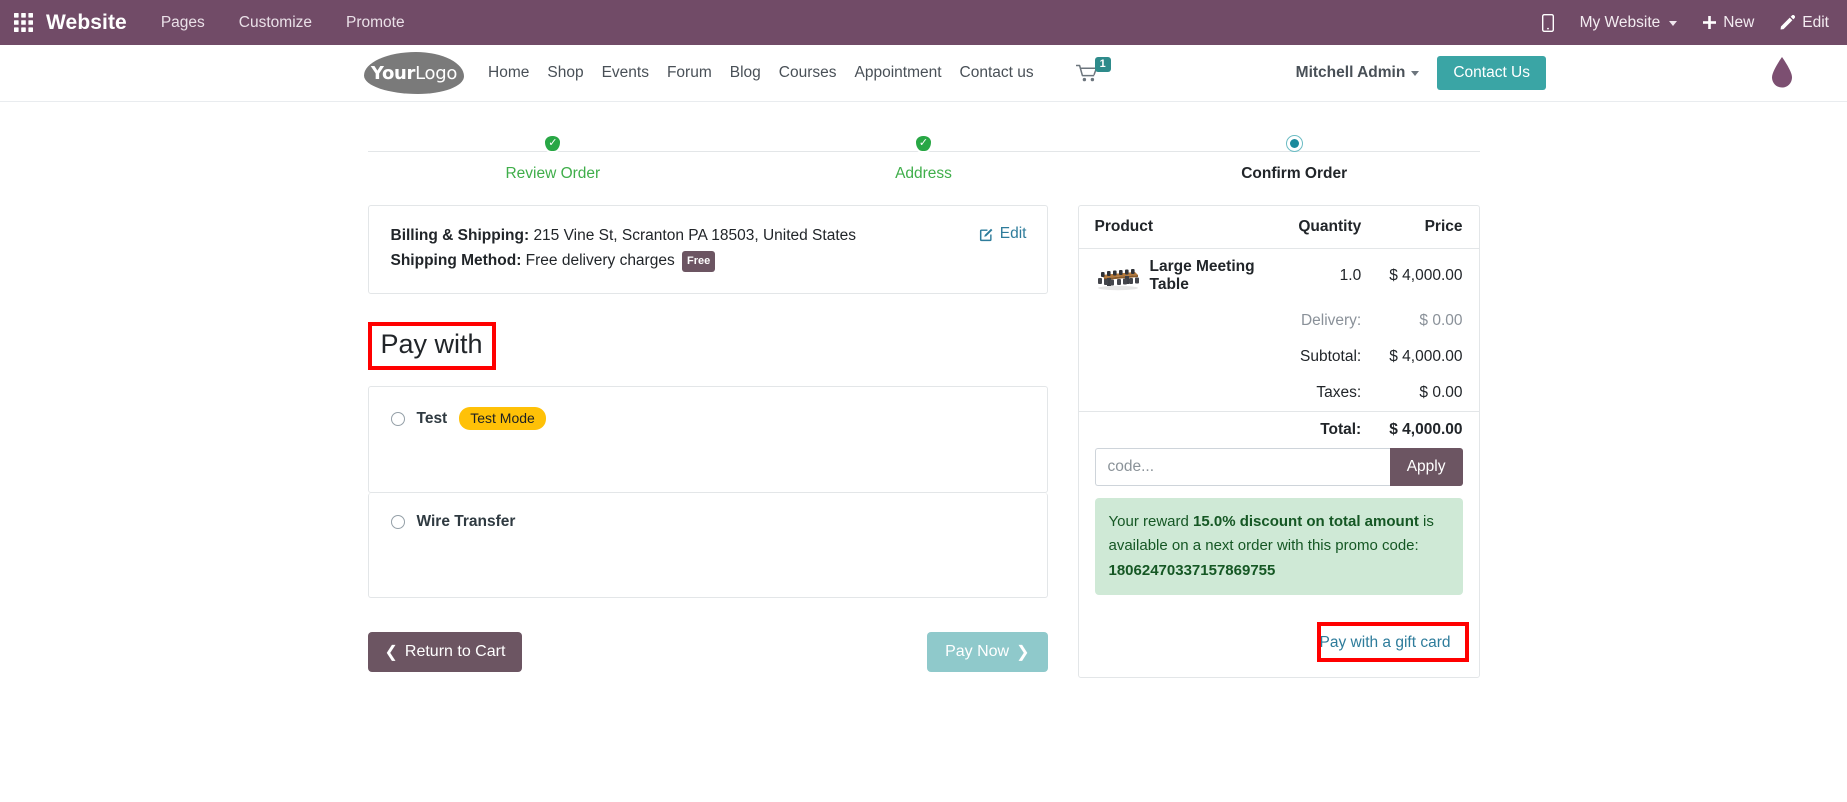 Image resolution: width=1847 pixels, height=802 pixels. Describe the element at coordinates (1242, 467) in the screenshot. I see `promo-code-input` at that location.